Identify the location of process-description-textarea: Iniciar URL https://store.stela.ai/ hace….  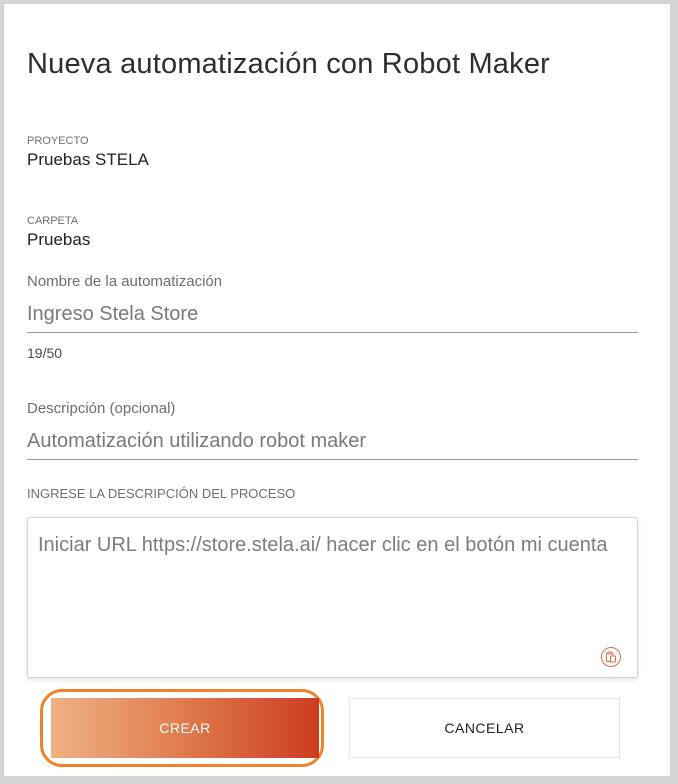
(330, 585).